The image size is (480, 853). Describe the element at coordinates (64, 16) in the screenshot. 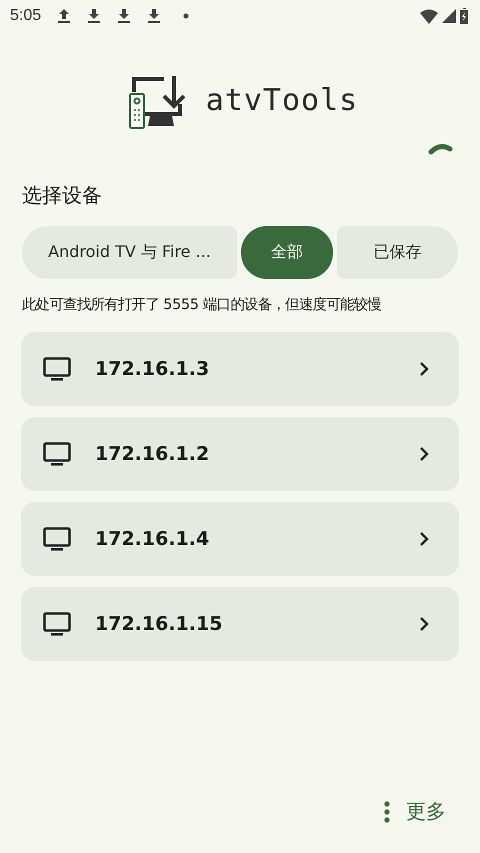

I see `upload-icon` at that location.